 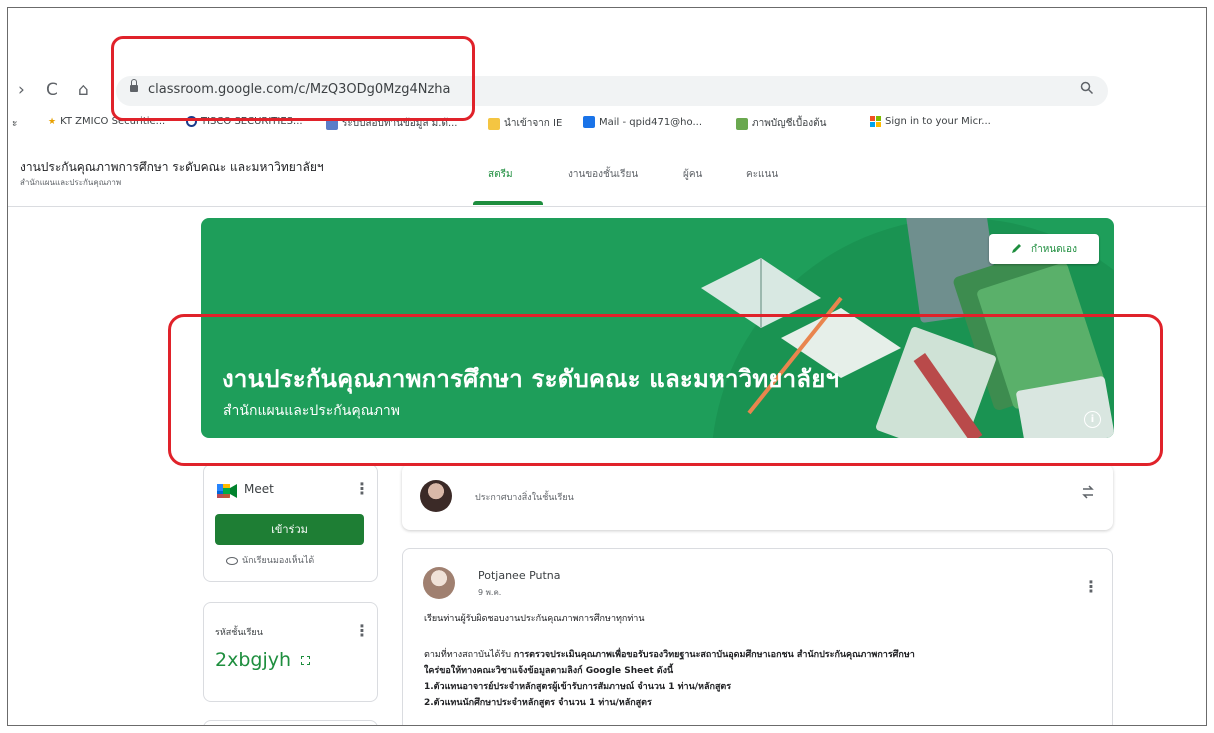 I want to click on tab-grades: คะแนน, so click(x=762, y=174).